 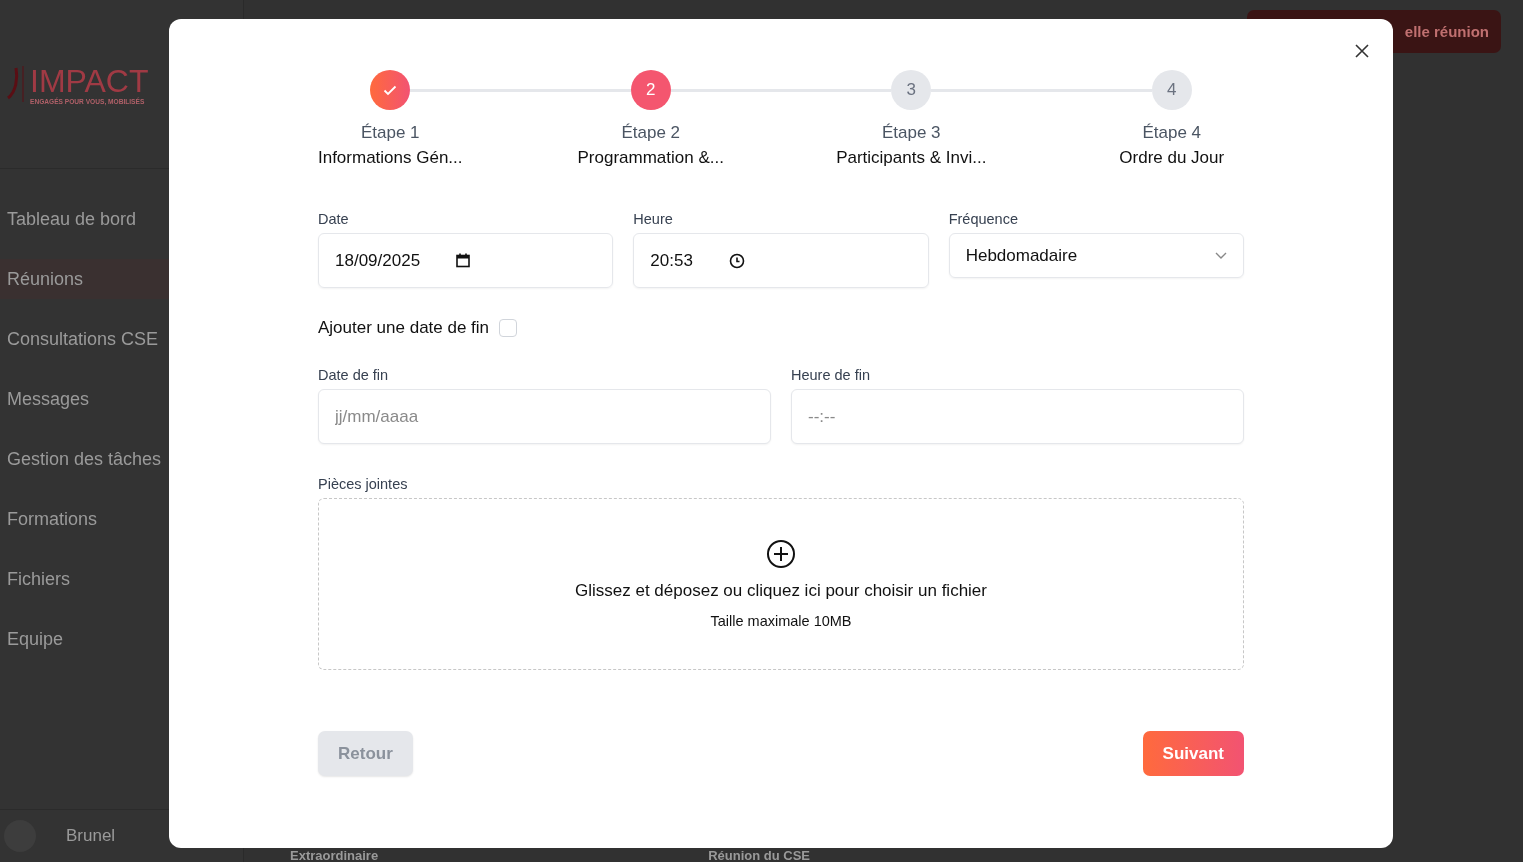 What do you see at coordinates (759, 855) in the screenshot?
I see `card-title: Réunion du CSE` at bounding box center [759, 855].